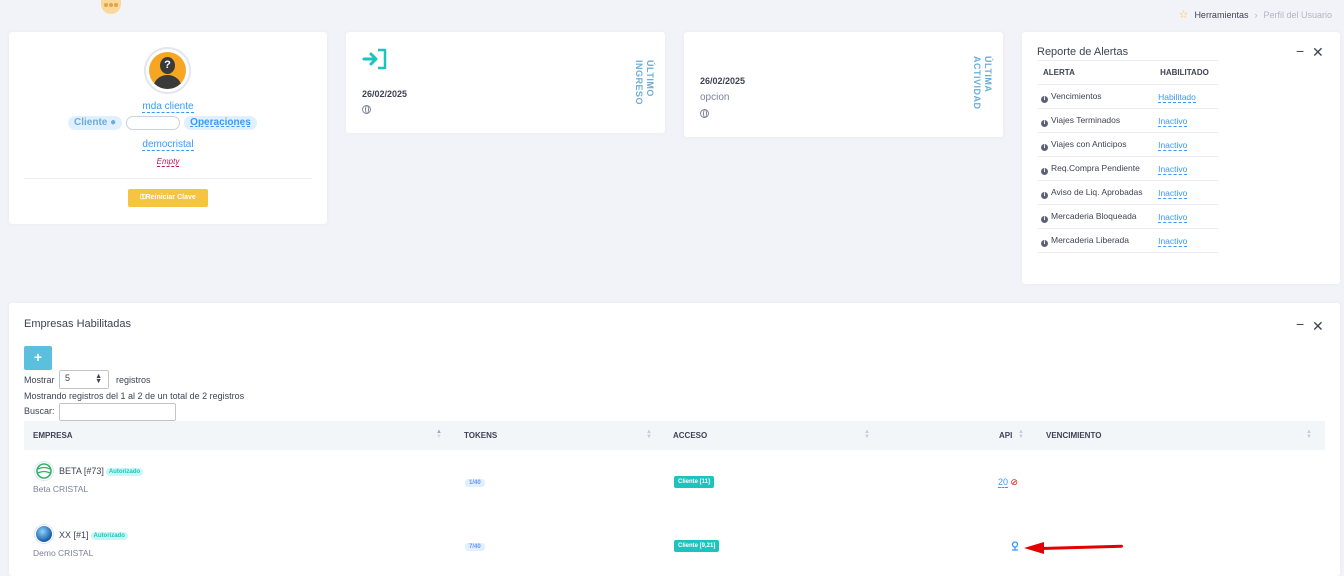 The image size is (1344, 576). I want to click on role-badge: Cliente ●, so click(95, 123).